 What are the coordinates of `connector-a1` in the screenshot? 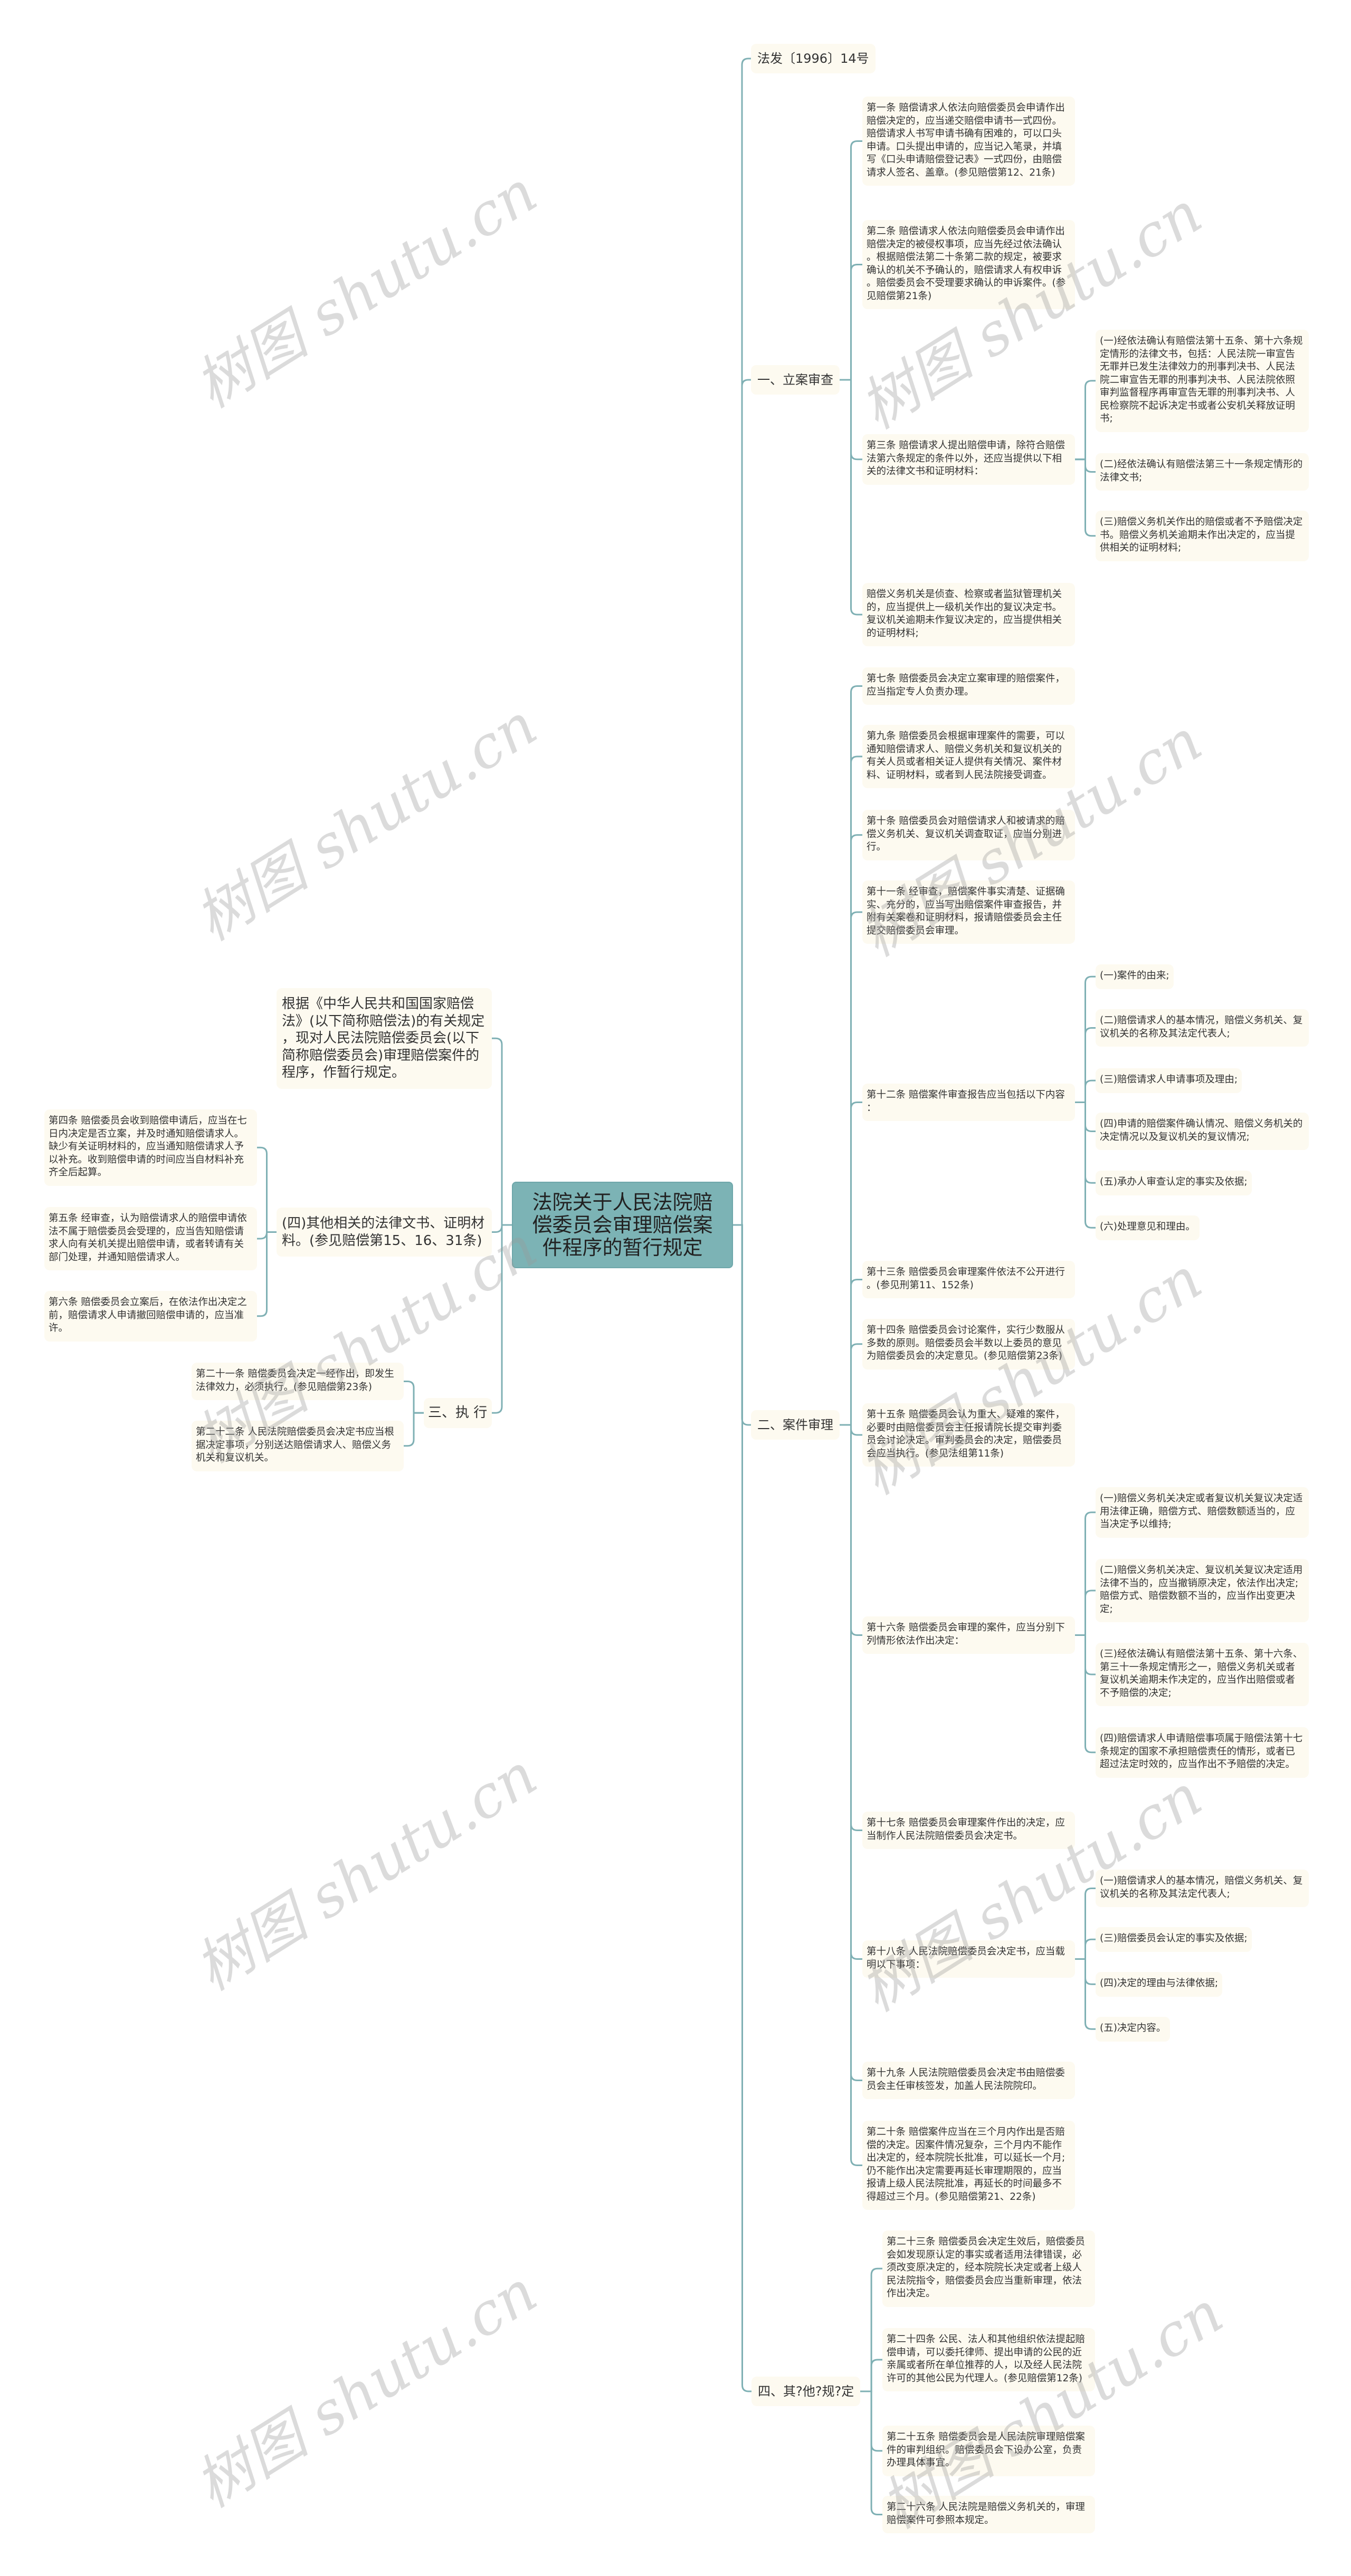 It's located at (851, 260).